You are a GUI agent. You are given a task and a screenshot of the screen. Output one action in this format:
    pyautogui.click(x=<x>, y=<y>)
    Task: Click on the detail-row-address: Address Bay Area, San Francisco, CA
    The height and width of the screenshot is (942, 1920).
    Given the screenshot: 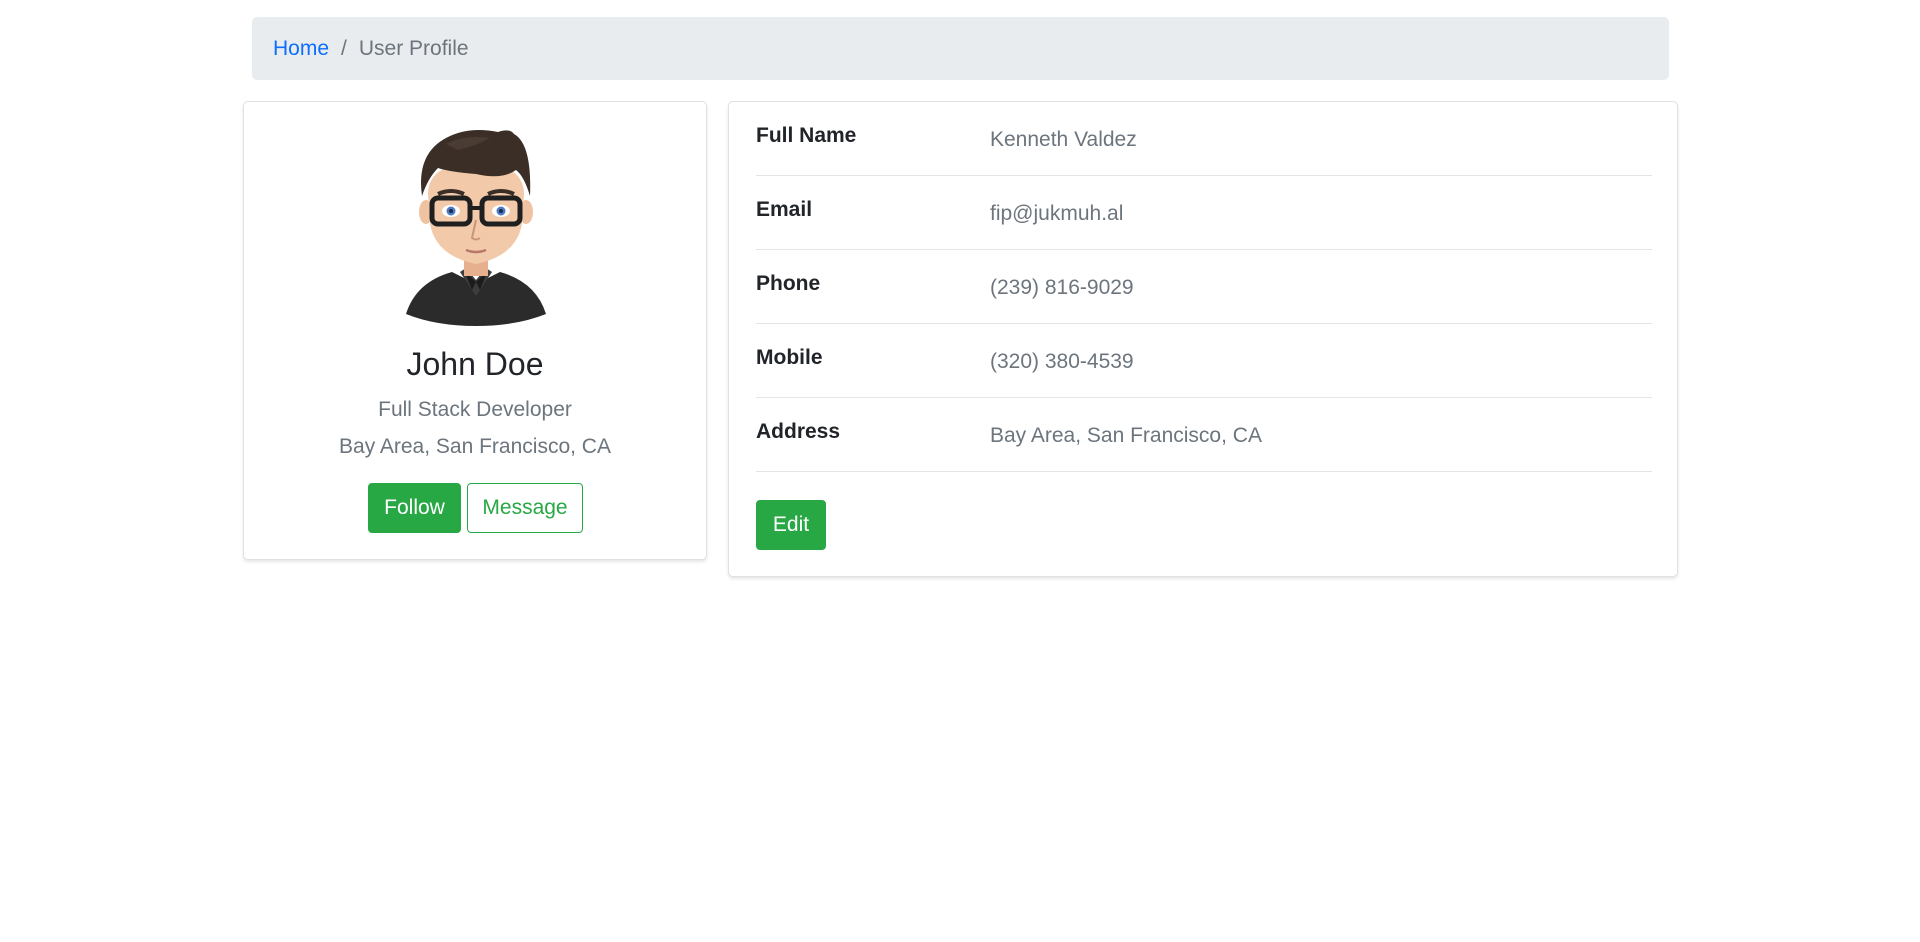 What is the action you would take?
    pyautogui.click(x=1204, y=435)
    